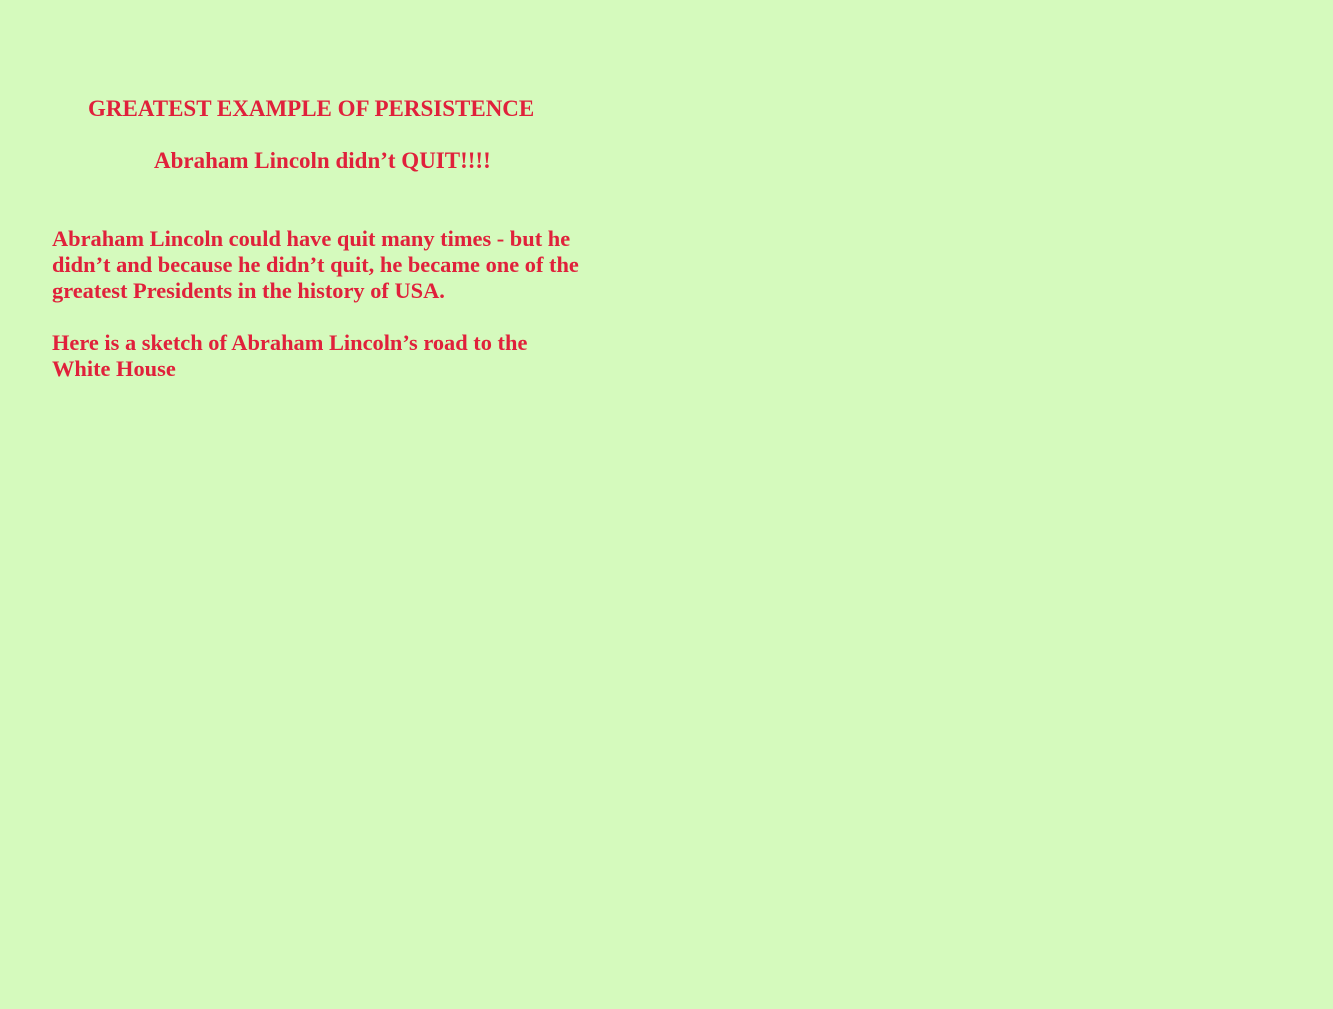 The image size is (1333, 1009). What do you see at coordinates (311, 108) in the screenshot?
I see `page-title: GREATEST EXAMPLE OF PERSISTENCE` at bounding box center [311, 108].